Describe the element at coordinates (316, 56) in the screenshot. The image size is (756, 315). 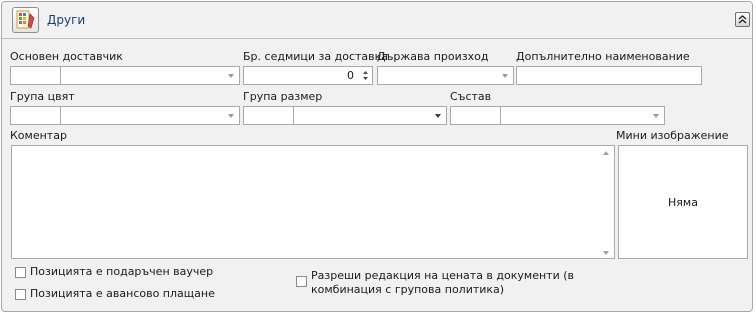
I see `delivery-weeks-label: Бр. седмици за доставка` at that location.